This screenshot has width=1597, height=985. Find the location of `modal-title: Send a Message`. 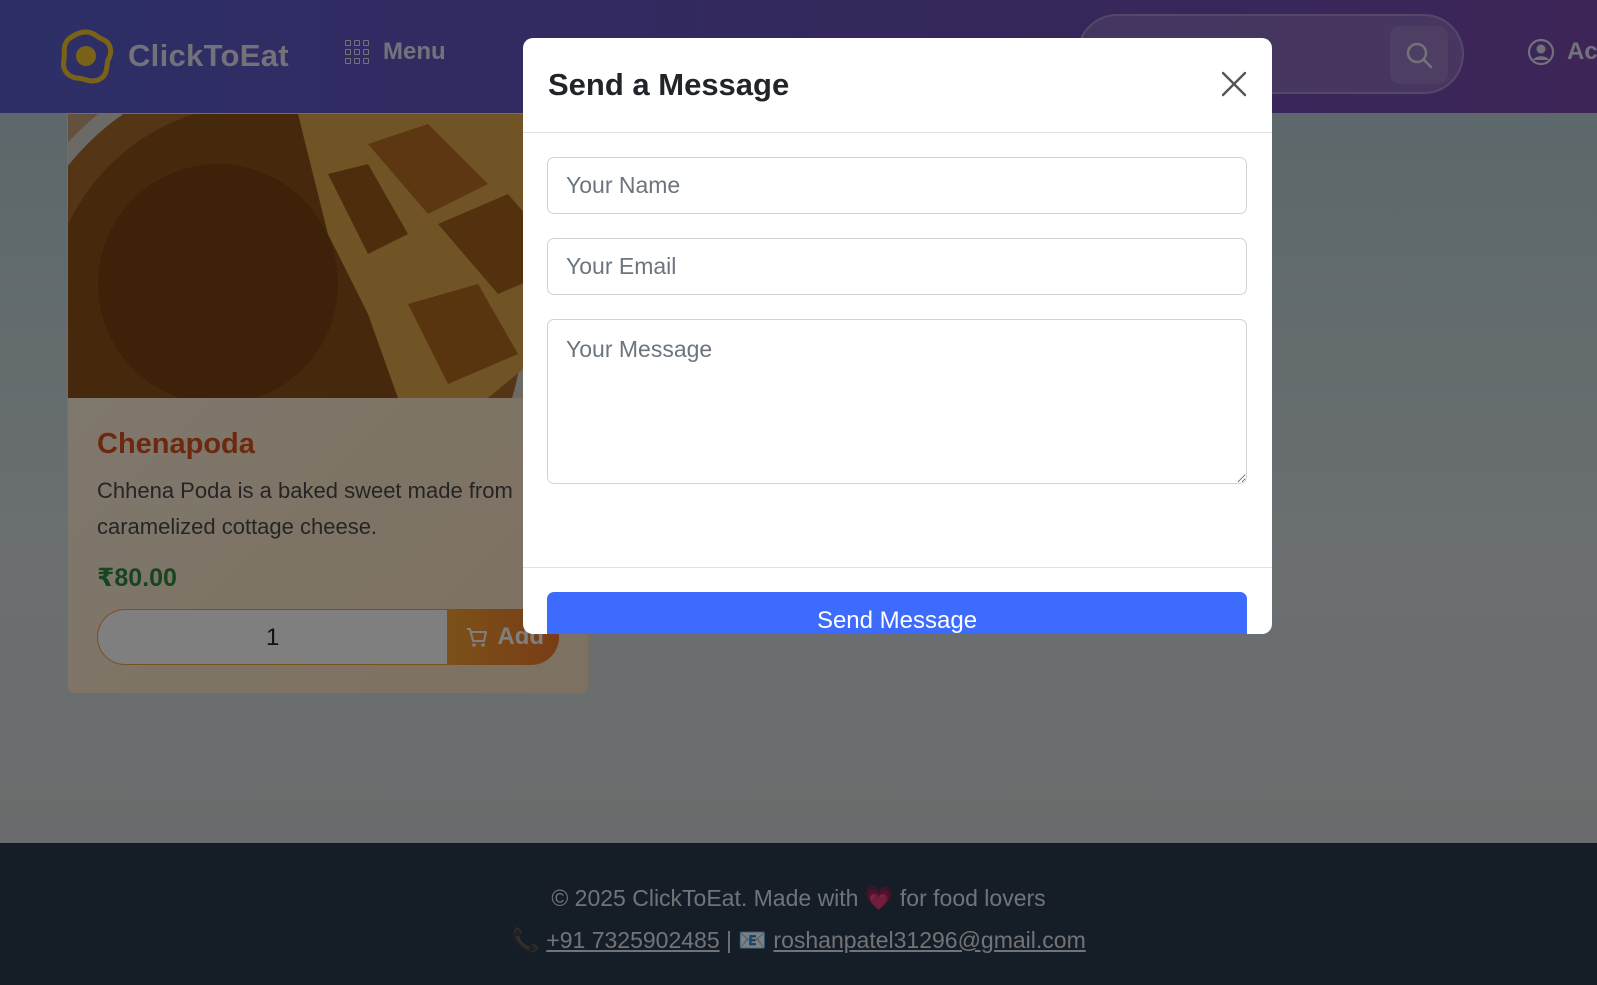

modal-title: Send a Message is located at coordinates (669, 84).